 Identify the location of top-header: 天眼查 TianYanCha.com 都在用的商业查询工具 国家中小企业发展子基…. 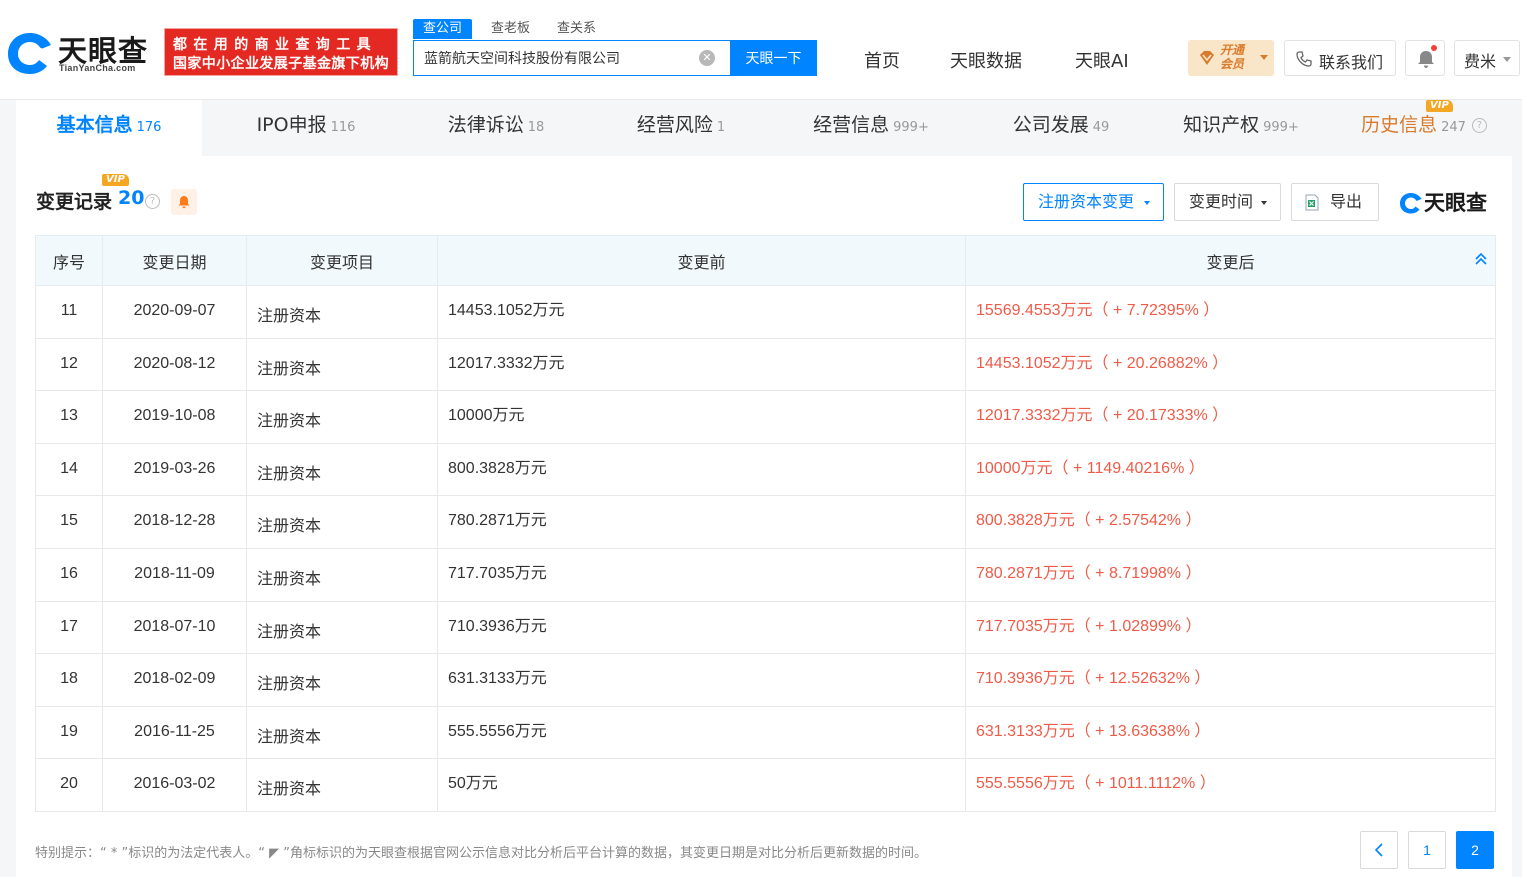
(761, 50).